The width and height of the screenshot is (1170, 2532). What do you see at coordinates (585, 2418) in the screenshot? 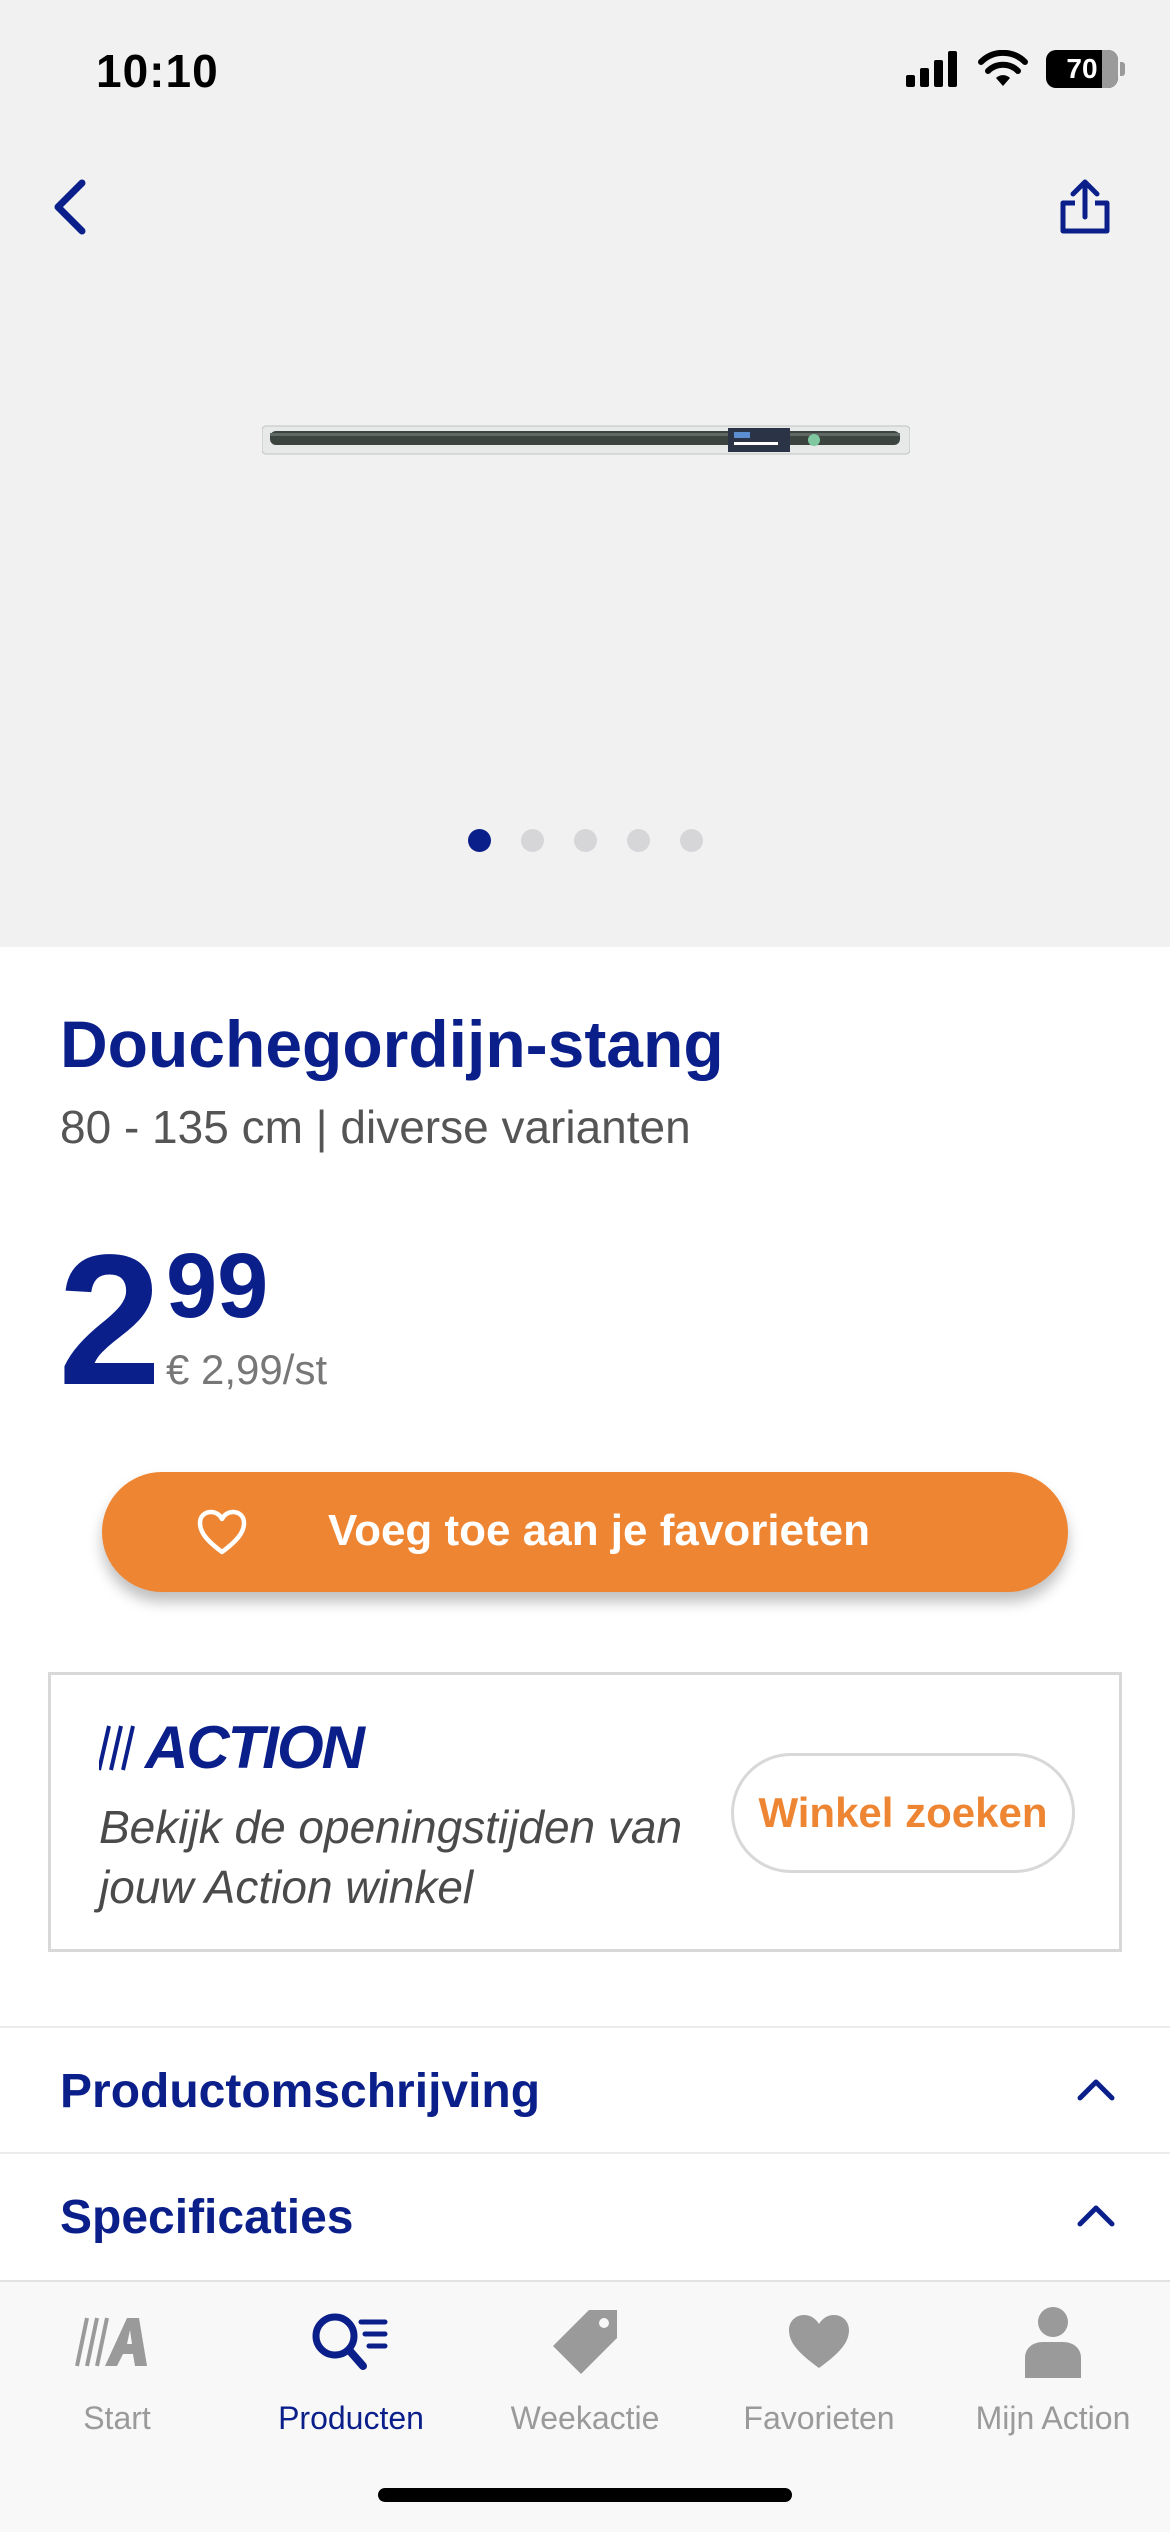
I see `tab-label: Weekactie` at bounding box center [585, 2418].